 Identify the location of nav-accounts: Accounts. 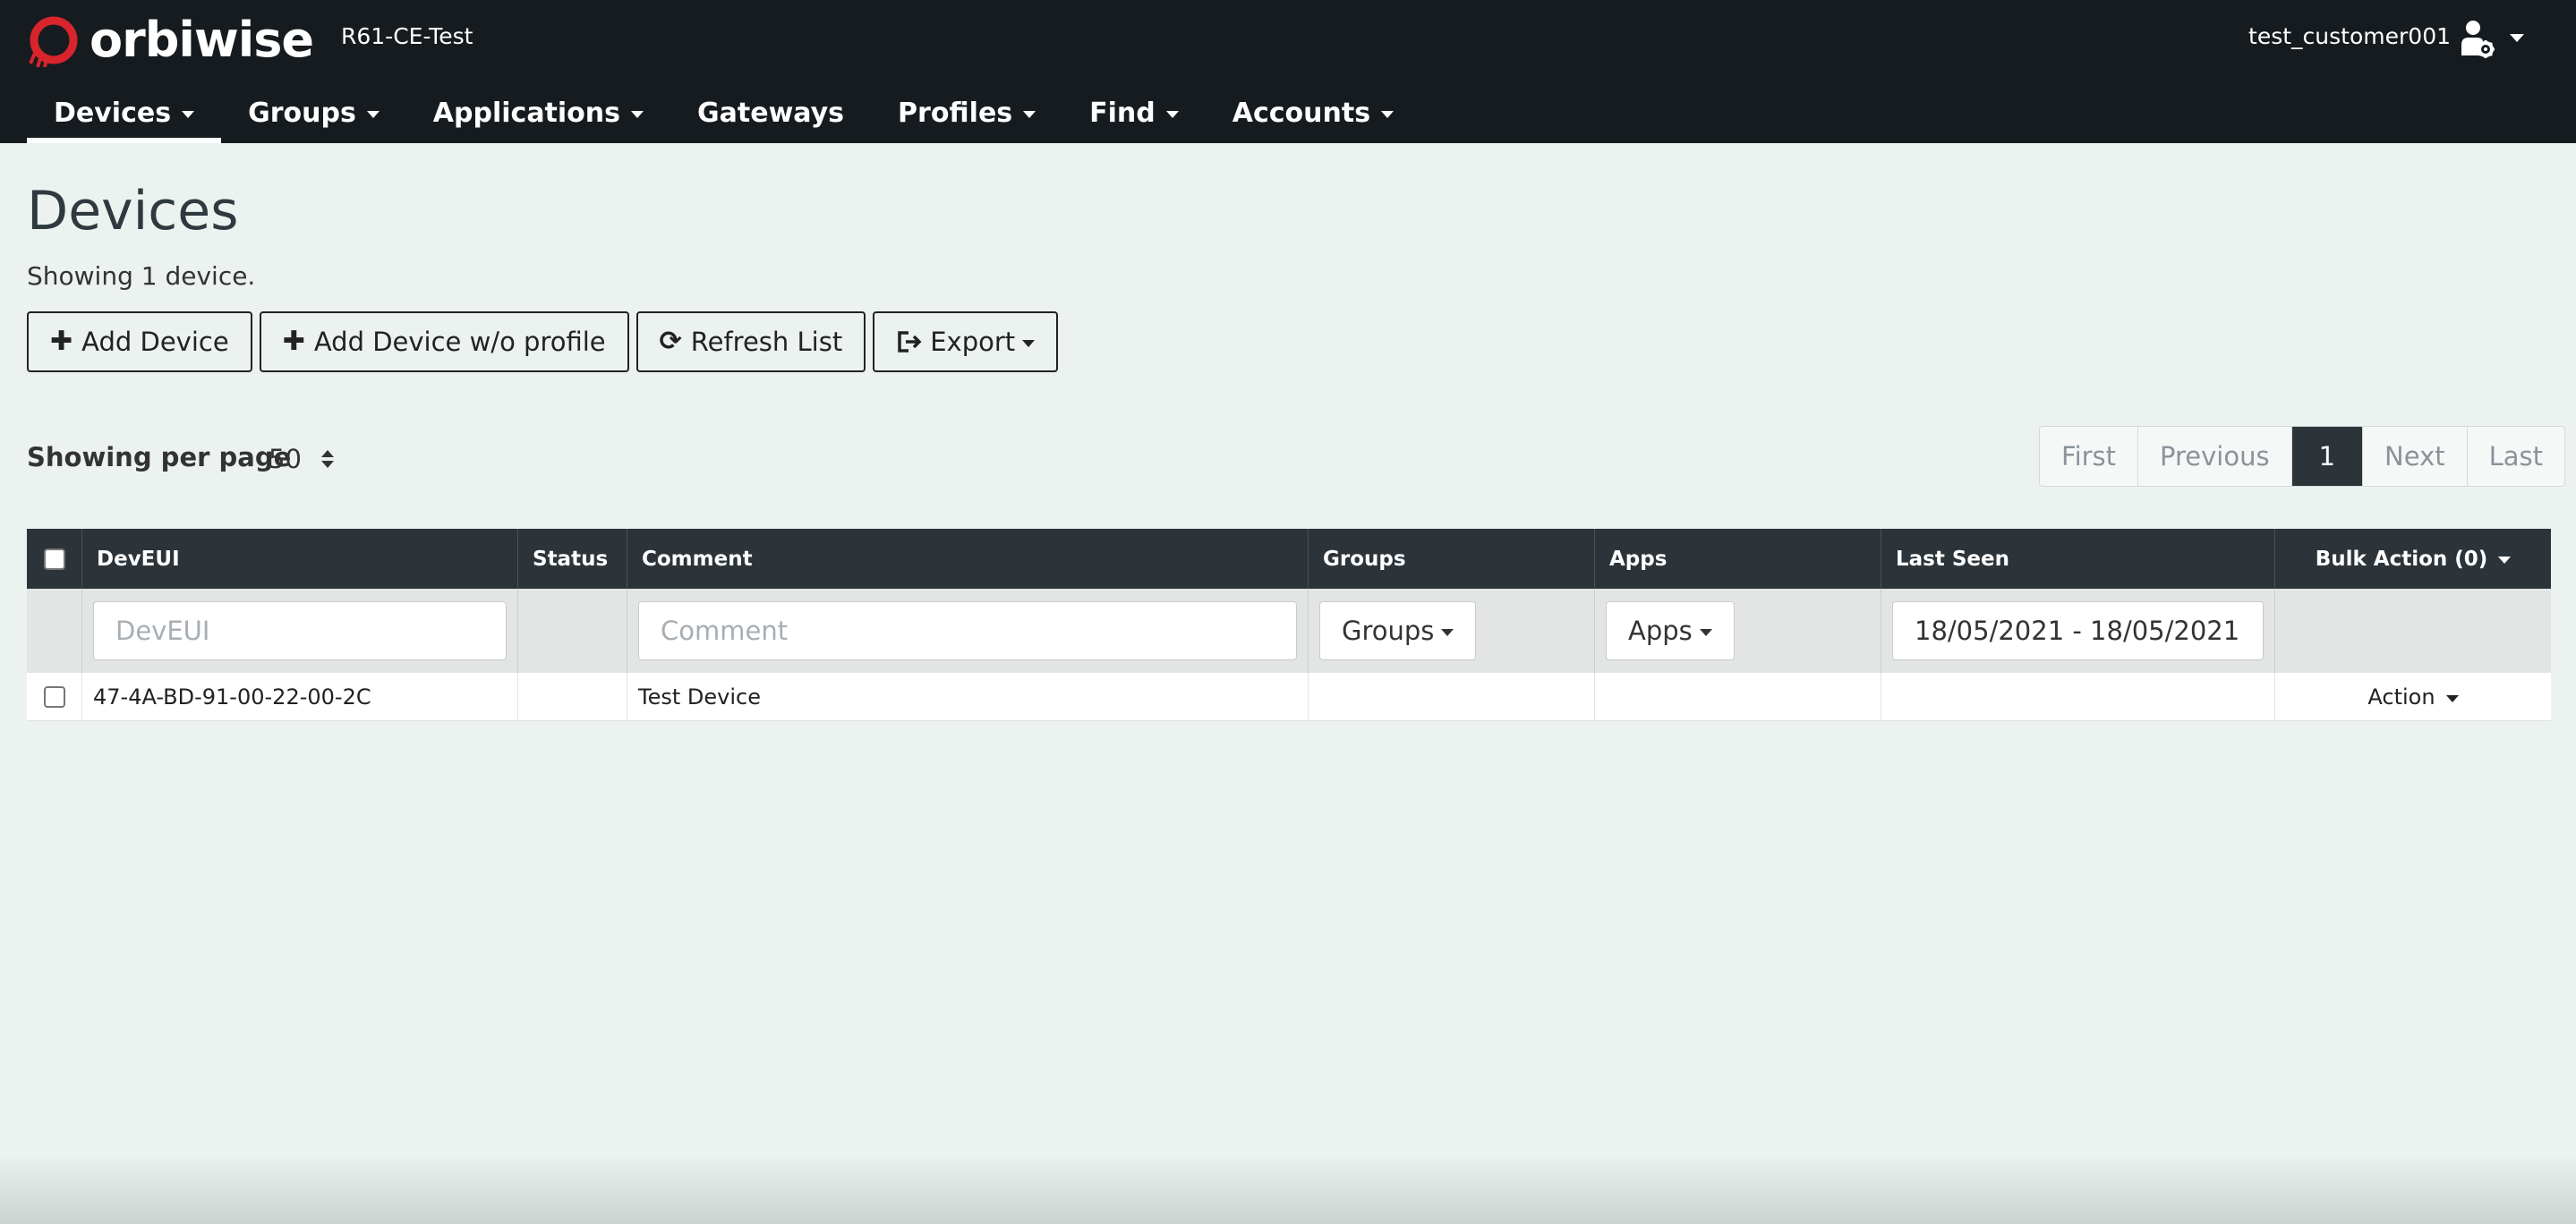
(1313, 112).